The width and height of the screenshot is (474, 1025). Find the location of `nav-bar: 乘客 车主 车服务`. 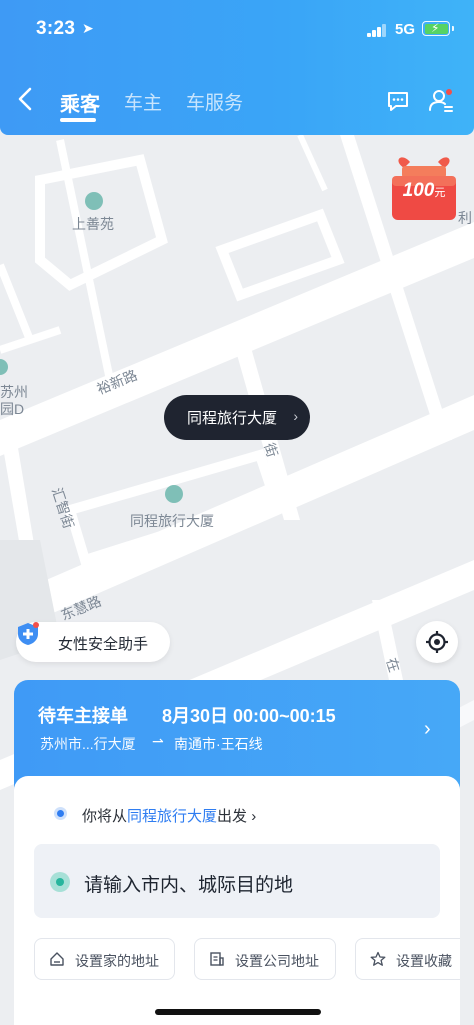

nav-bar: 乘客 车主 车服务 is located at coordinates (237, 102).